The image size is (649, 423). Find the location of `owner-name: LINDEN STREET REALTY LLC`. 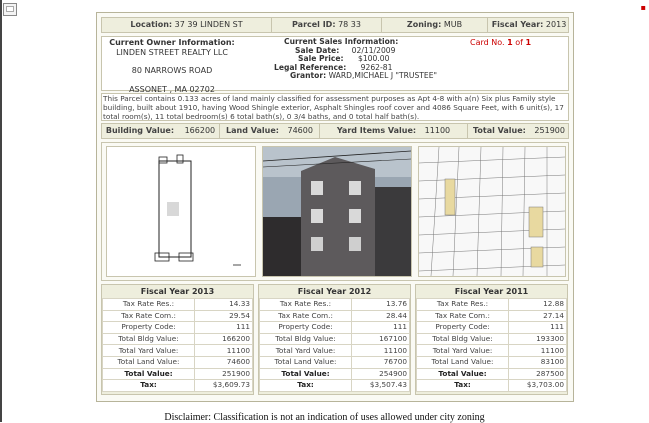

owner-name: LINDEN STREET REALTY LLC is located at coordinates (172, 52).